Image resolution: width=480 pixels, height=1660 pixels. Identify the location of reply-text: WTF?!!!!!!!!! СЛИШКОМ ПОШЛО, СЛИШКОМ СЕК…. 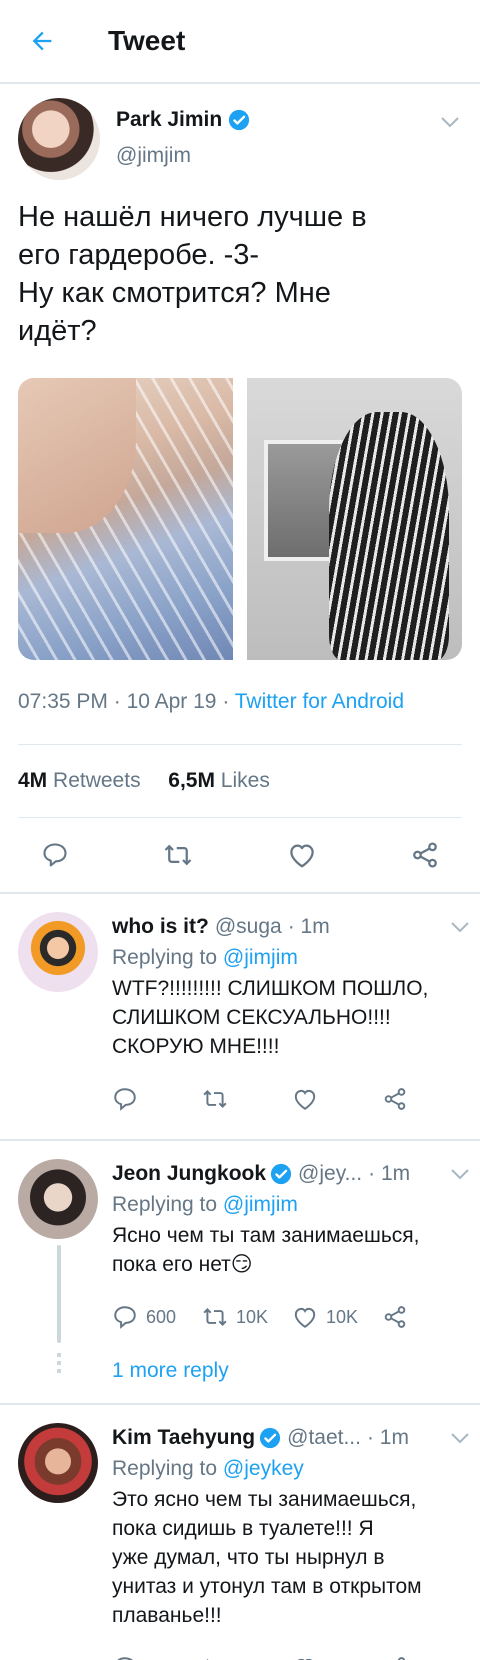
(270, 1017).